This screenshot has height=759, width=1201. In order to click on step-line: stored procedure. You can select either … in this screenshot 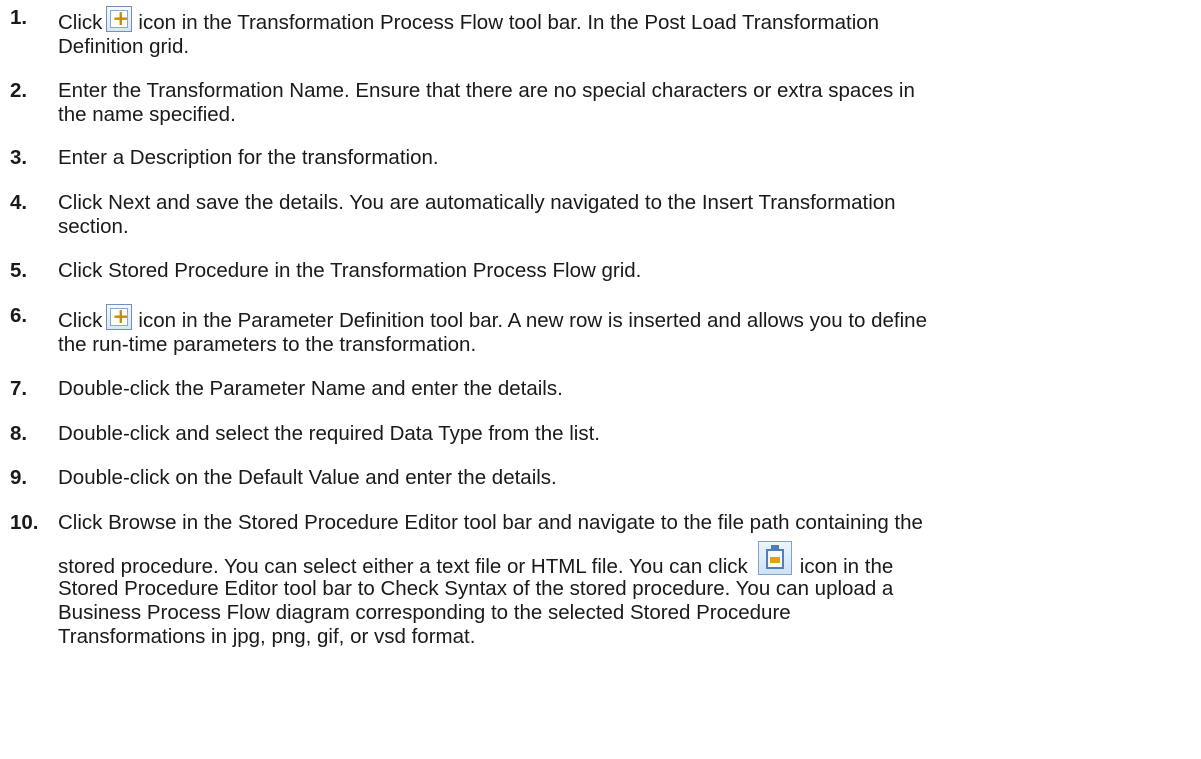, I will do `click(626, 559)`.